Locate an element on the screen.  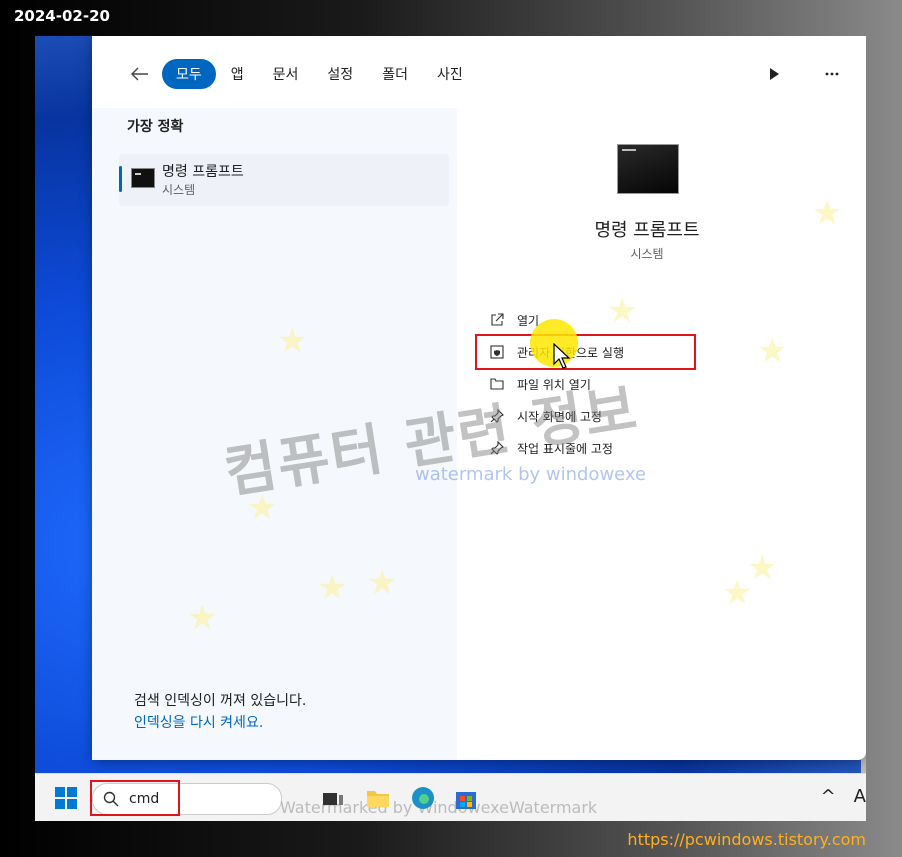
edge-browser-icon is located at coordinates (423, 798).